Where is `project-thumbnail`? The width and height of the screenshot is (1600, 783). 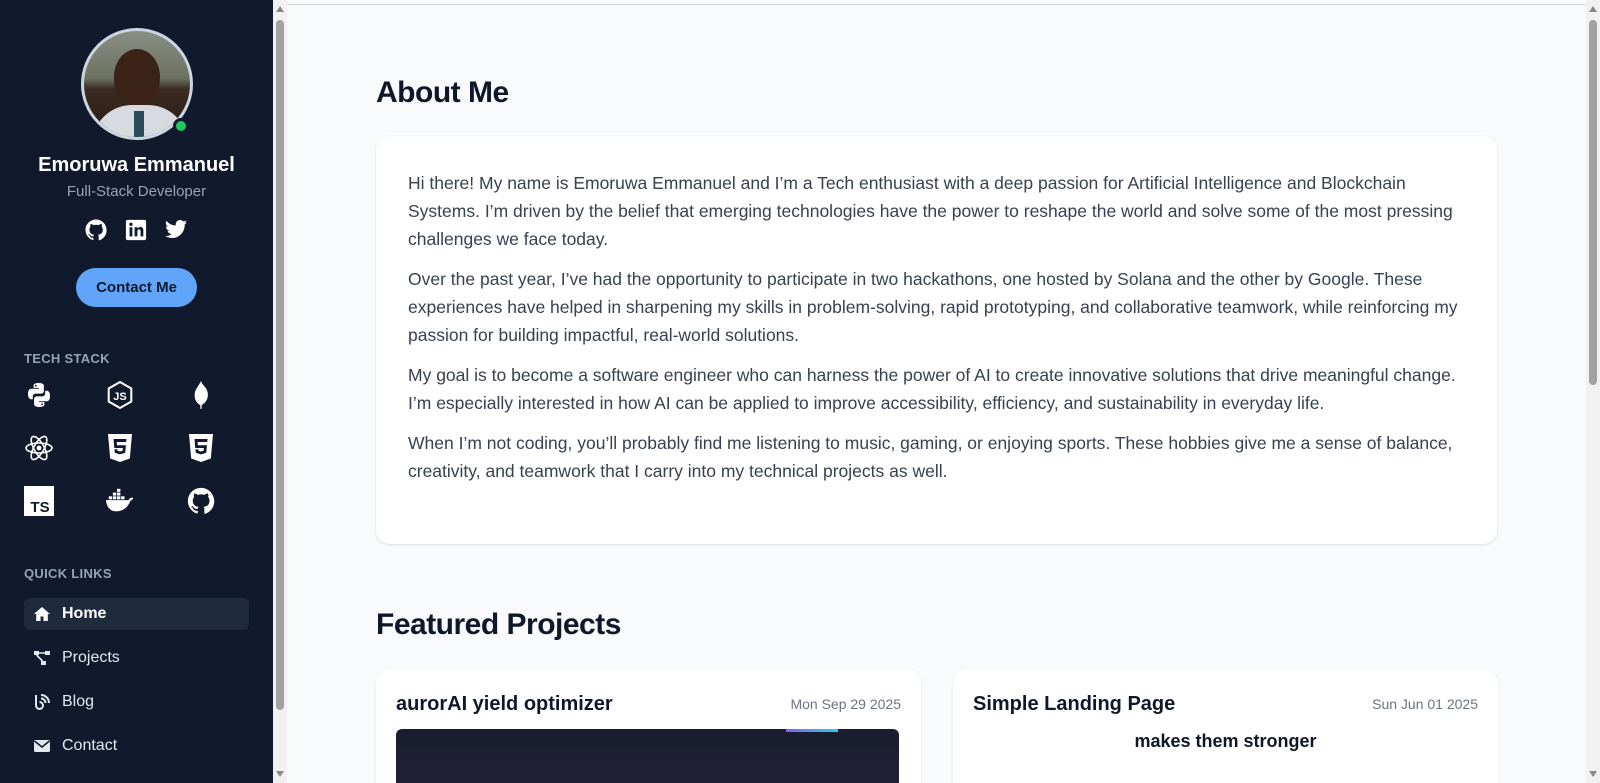 project-thumbnail is located at coordinates (647, 756).